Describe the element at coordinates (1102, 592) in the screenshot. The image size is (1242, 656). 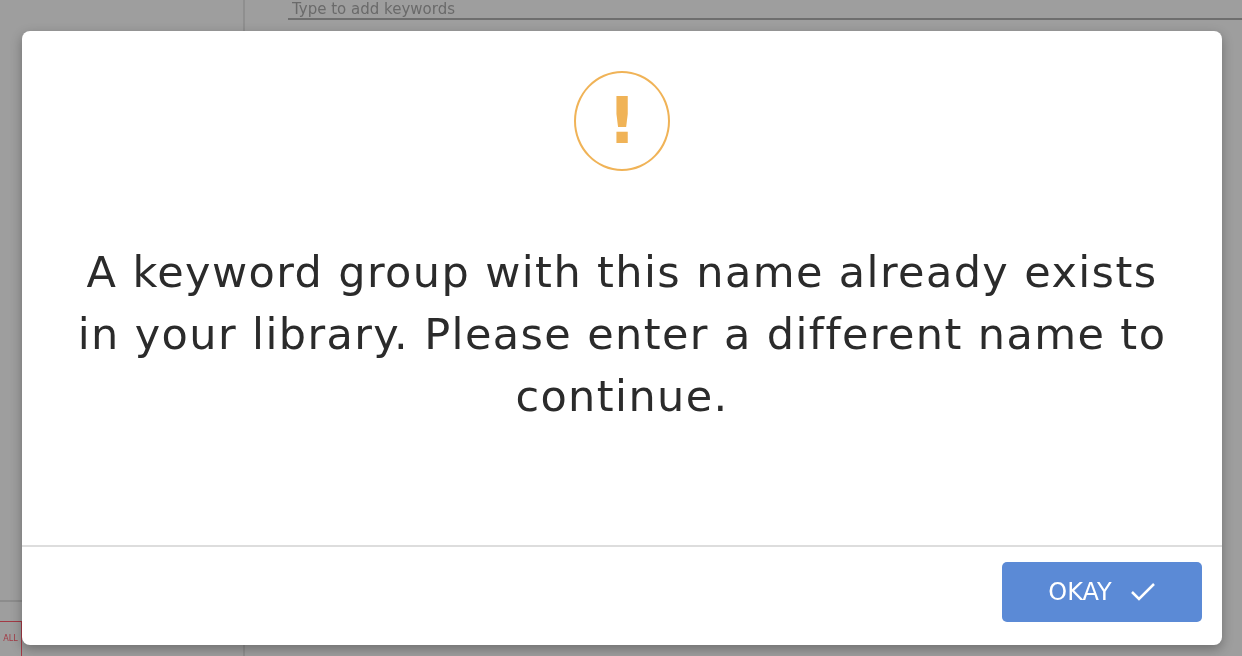
I see `okay-button: OKAY` at that location.